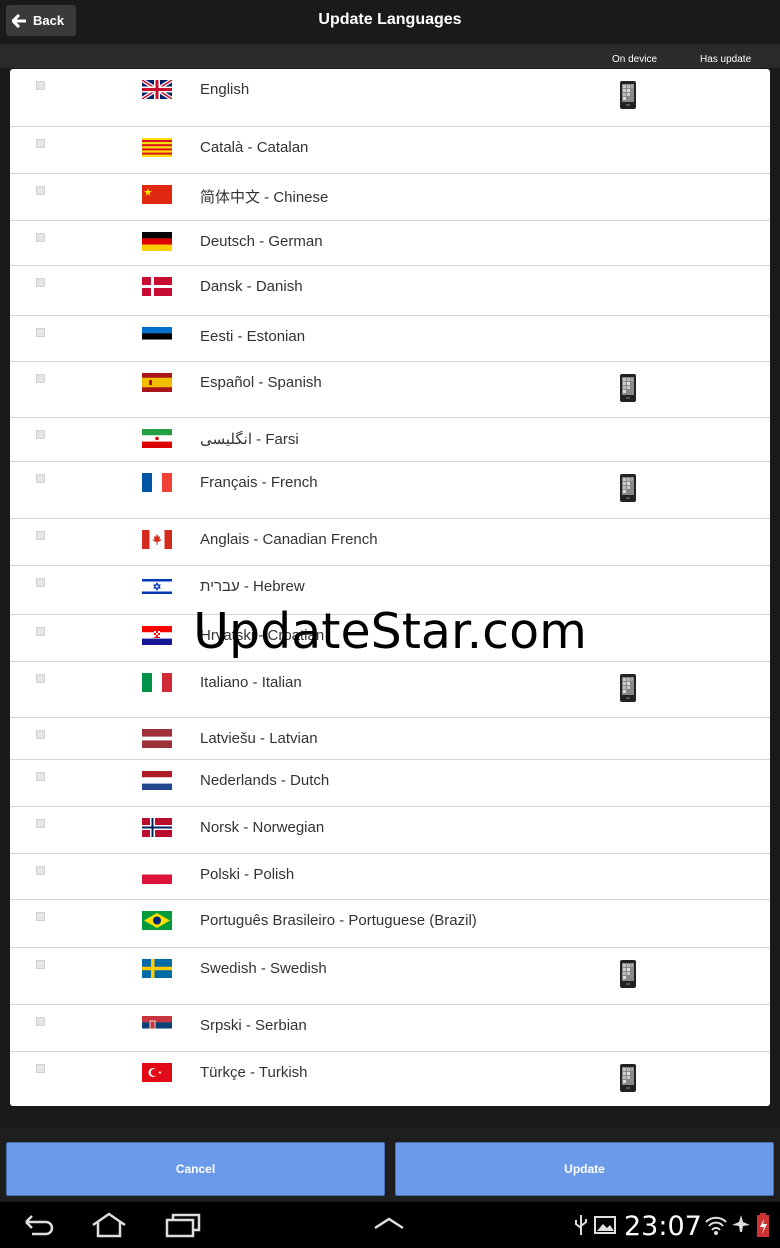 The width and height of the screenshot is (780, 1248). What do you see at coordinates (390, 243) in the screenshot?
I see `language-row: Deutsch - German` at bounding box center [390, 243].